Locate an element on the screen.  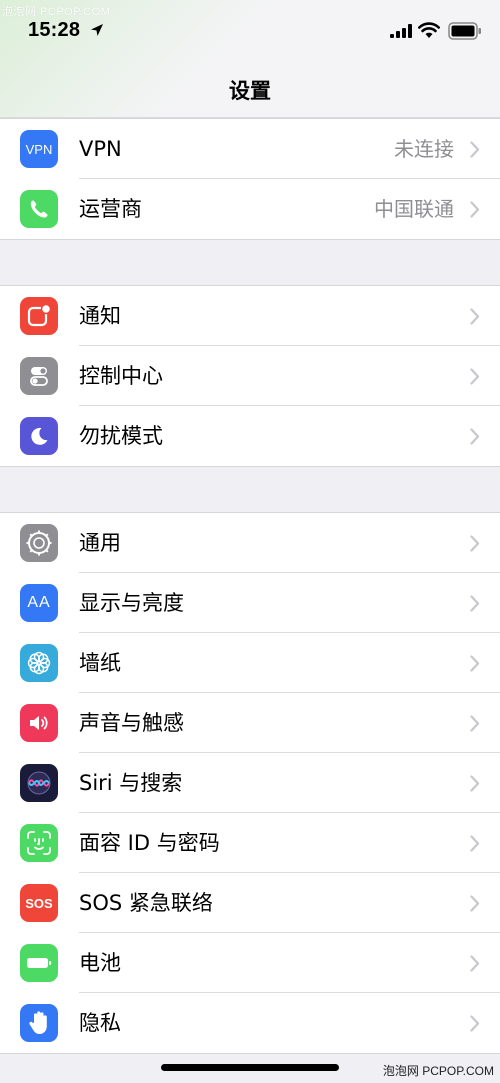
face-id-icon is located at coordinates (39, 843).